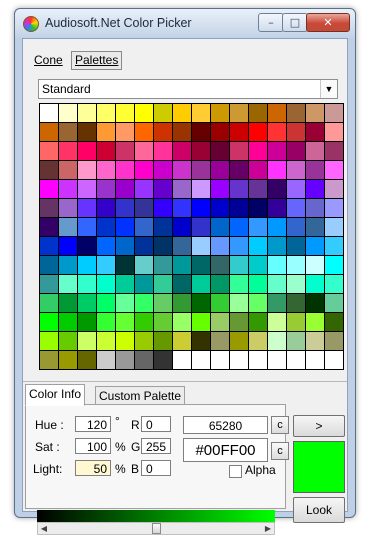 The width and height of the screenshot is (372, 535). What do you see at coordinates (48, 60) in the screenshot?
I see `menu-cone: Cone` at bounding box center [48, 60].